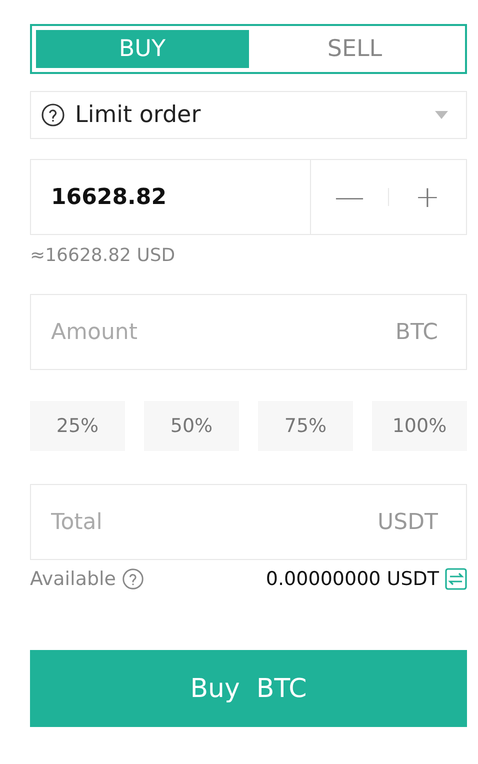  Describe the element at coordinates (352, 579) in the screenshot. I see `available-balance: 0.00000000 USDT` at that location.